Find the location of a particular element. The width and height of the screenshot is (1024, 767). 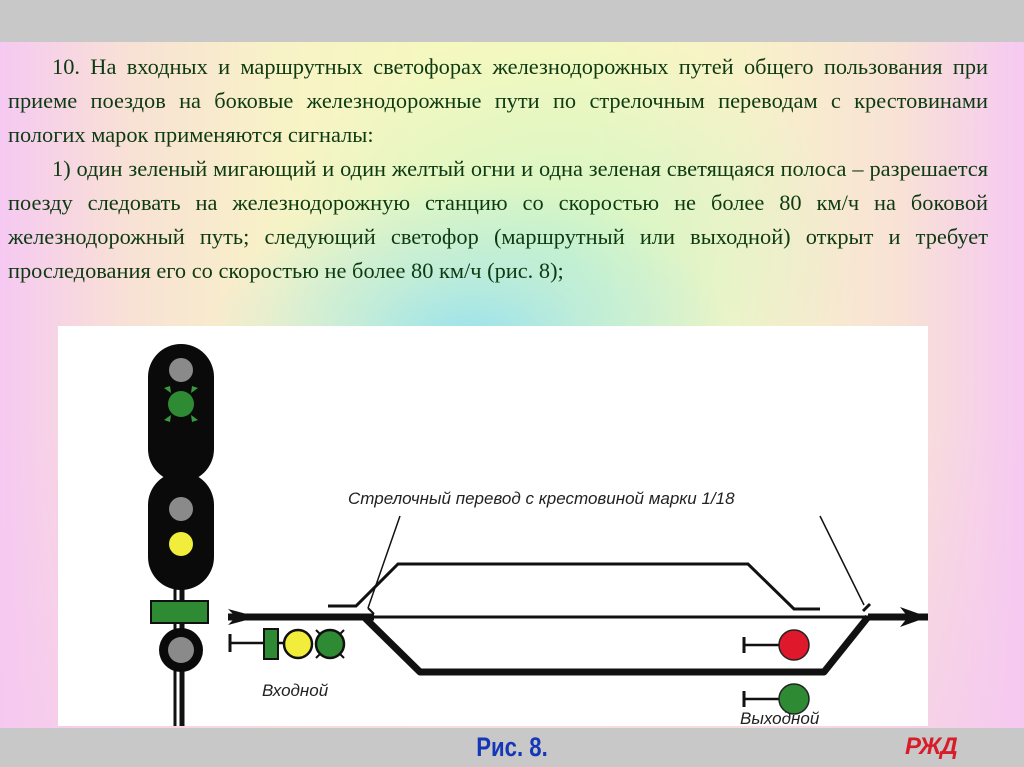

rzd-logo: РЖД is located at coordinates (931, 746).